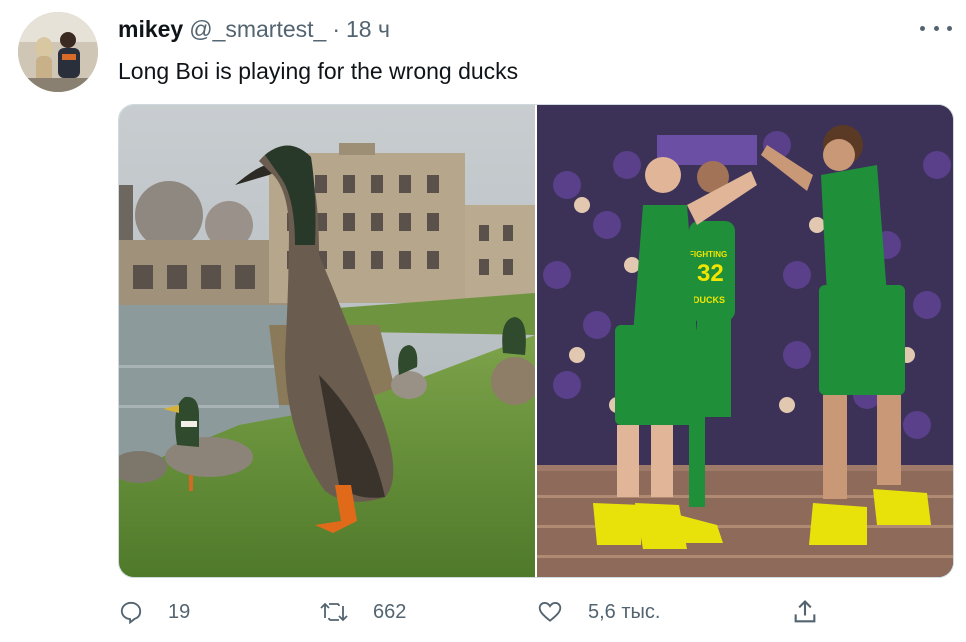  Describe the element at coordinates (709, 300) in the screenshot. I see `jersey-text: DUCKS` at that location.